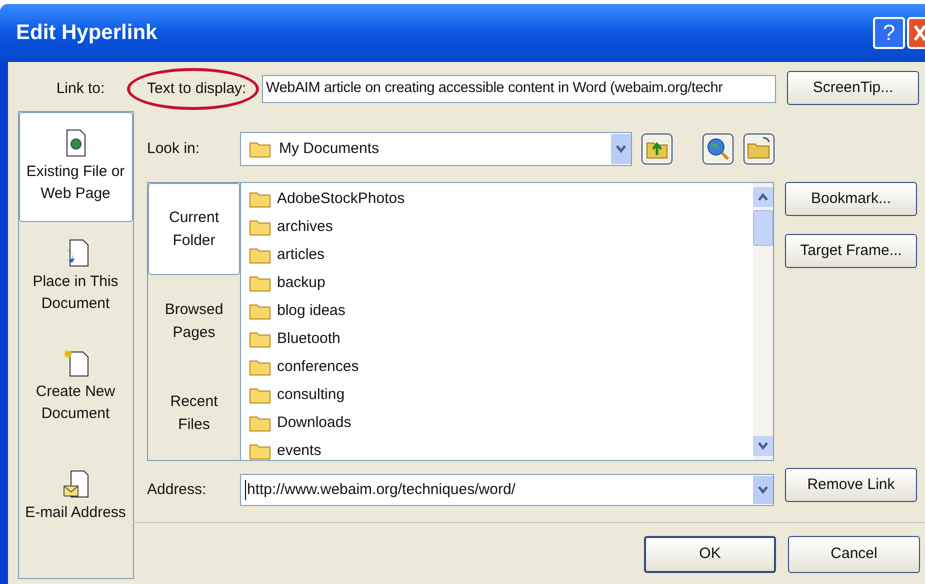  Describe the element at coordinates (519, 89) in the screenshot. I see `text-to-display-field: WebAIM article on creating accessible content in Word (webaim.org/techr` at that location.